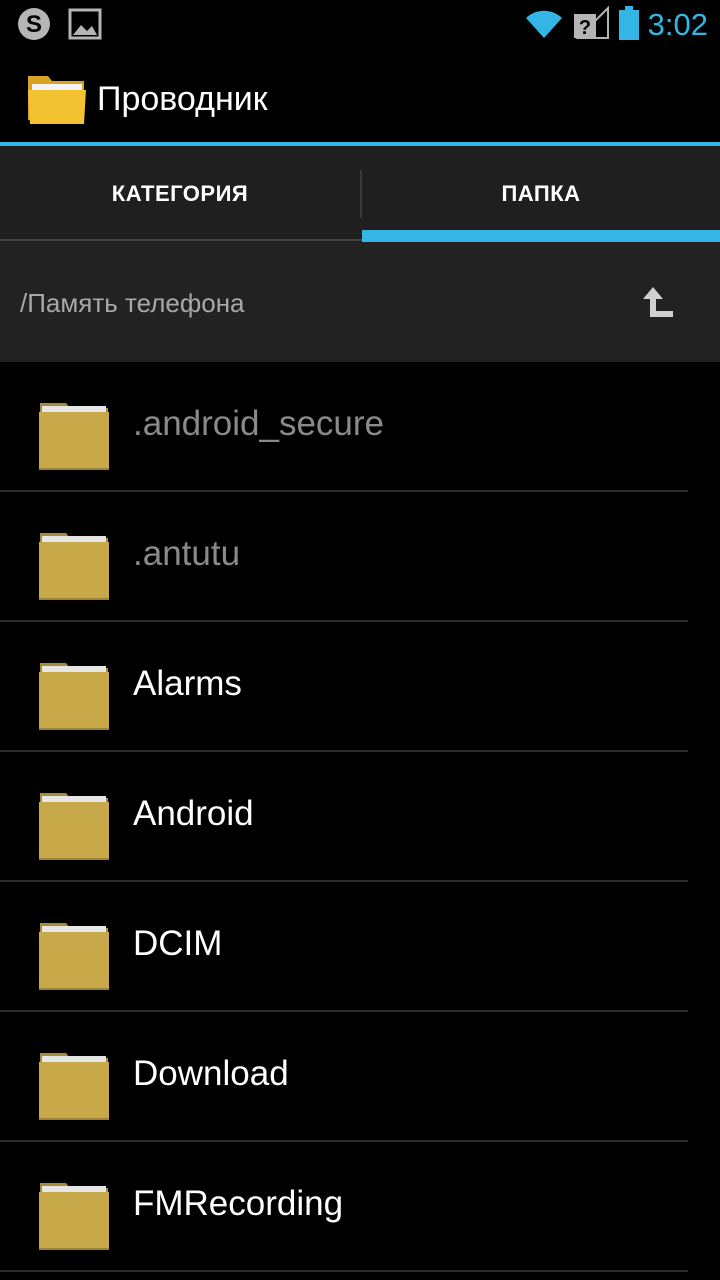  I want to click on file-row: Android, so click(360, 817).